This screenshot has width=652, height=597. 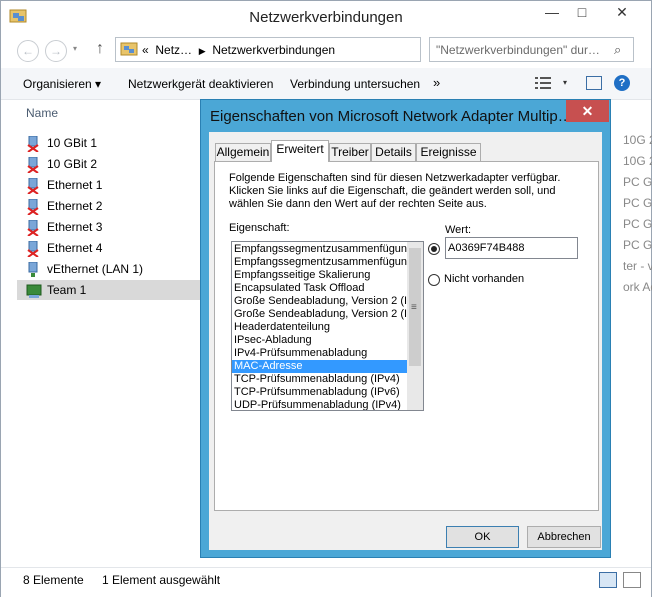 I want to click on property-item: Große Sendeabladung, Version 2 (IPv6), so click(x=319, y=314).